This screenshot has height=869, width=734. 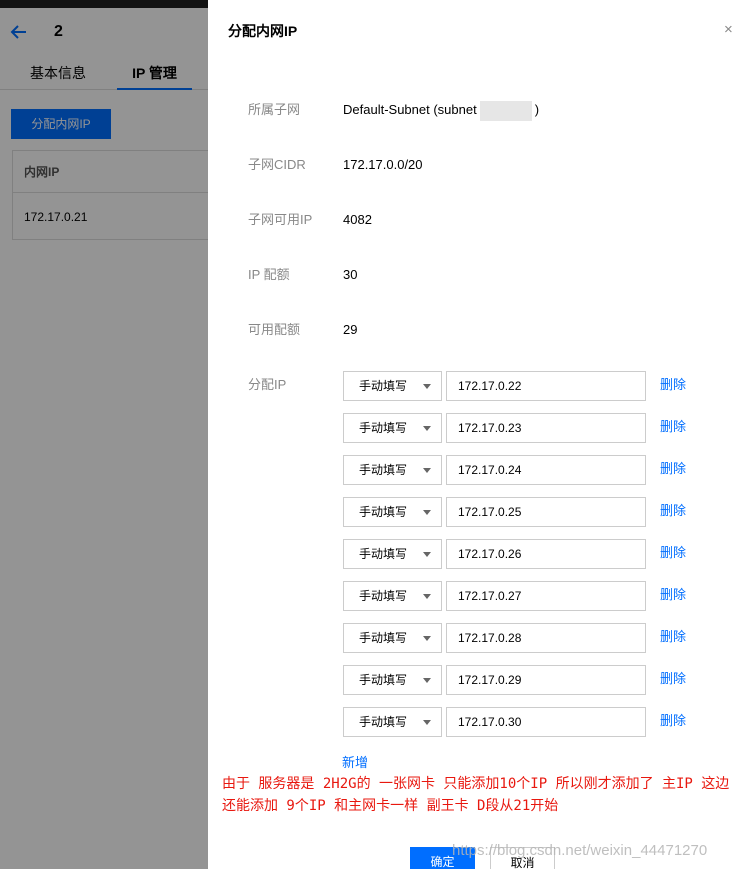 I want to click on subnet-label: 所属子网, so click(x=274, y=109).